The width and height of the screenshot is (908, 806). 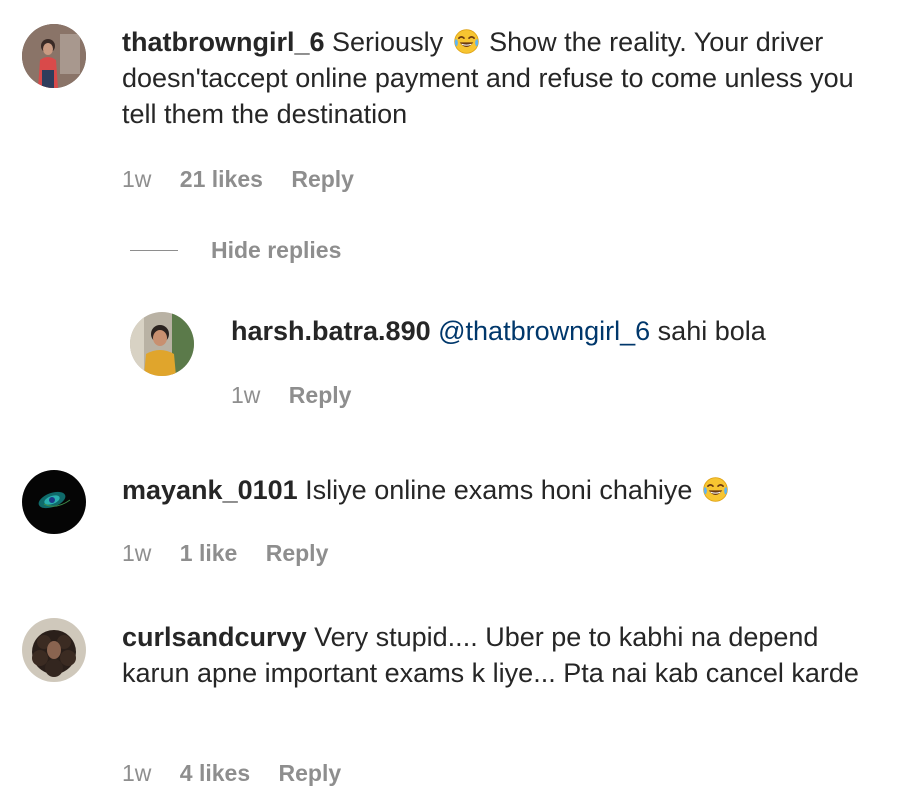 I want to click on comment-username: thatbrowngirl_6, so click(x=223, y=42).